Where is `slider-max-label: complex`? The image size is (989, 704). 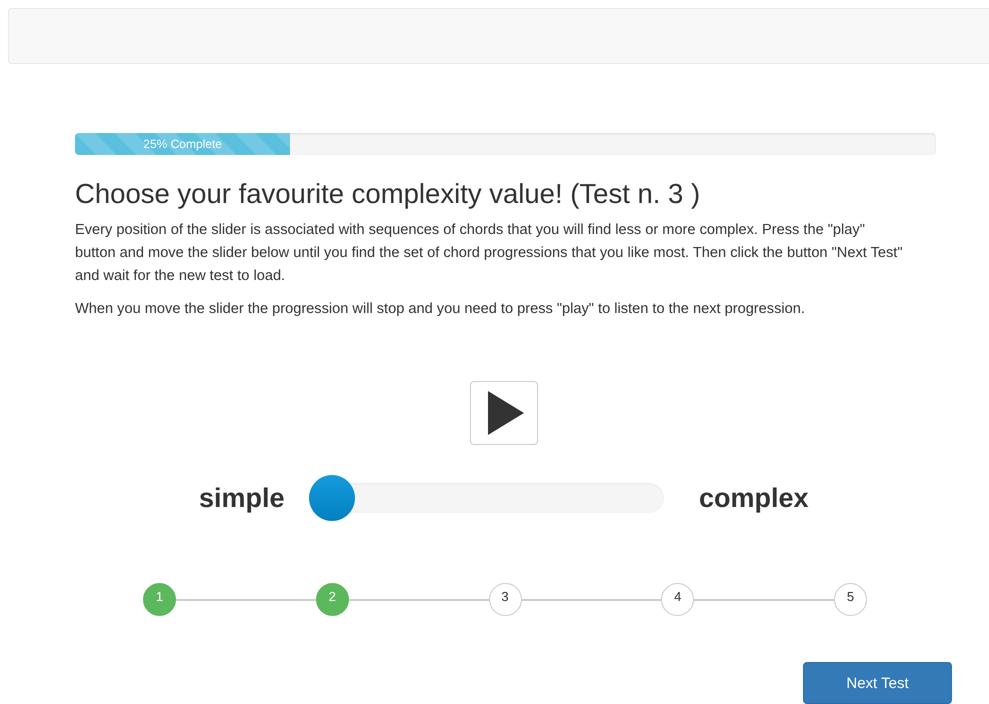 slider-max-label: complex is located at coordinates (754, 498).